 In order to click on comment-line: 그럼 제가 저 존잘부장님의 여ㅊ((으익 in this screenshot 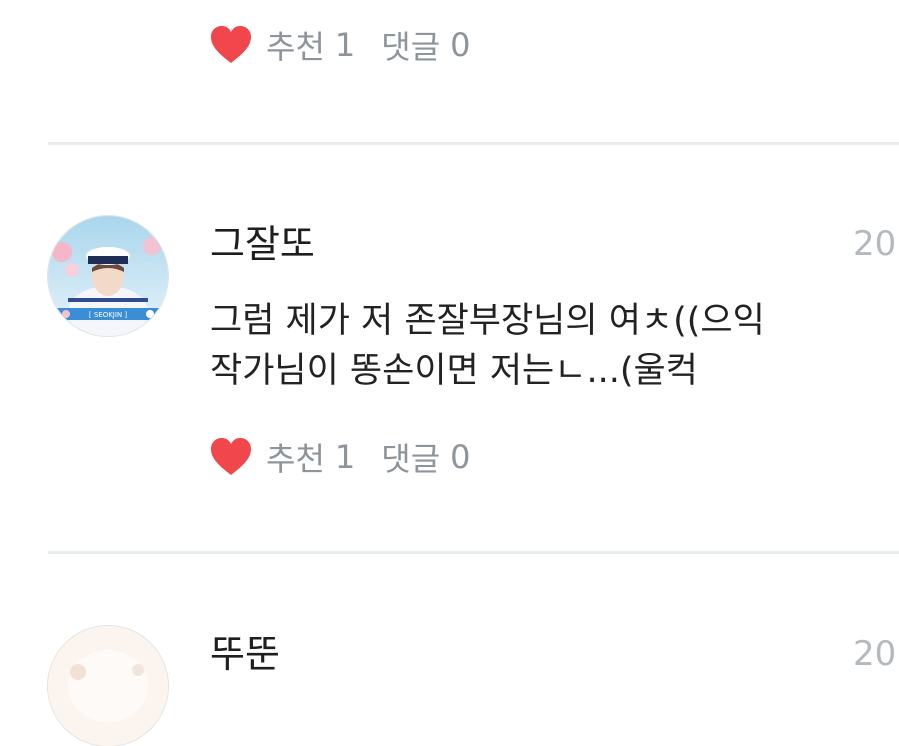, I will do `click(487, 321)`.